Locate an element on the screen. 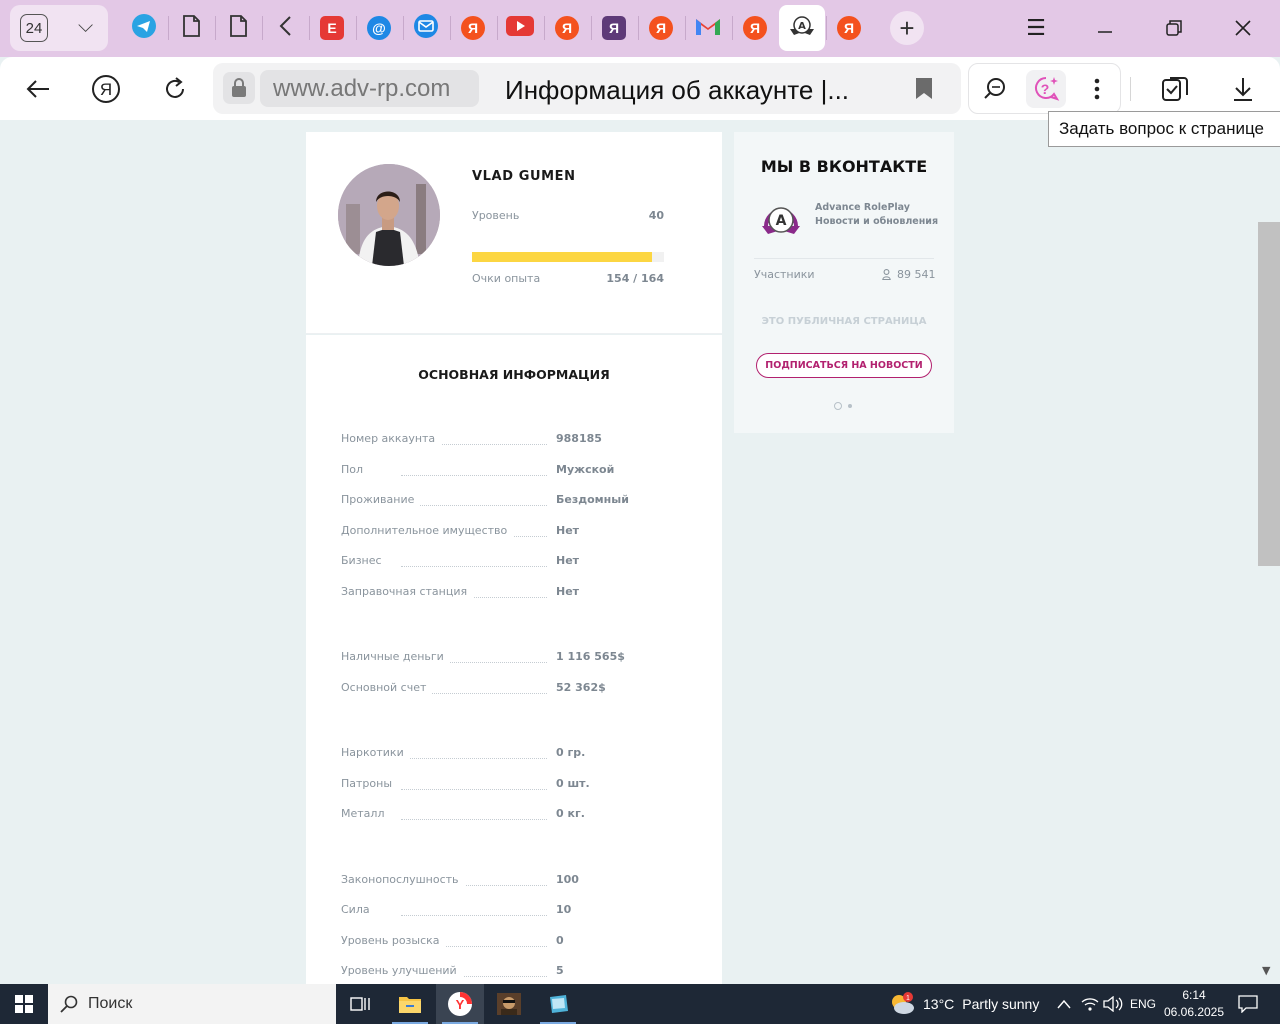 The image size is (1280, 1024). weather-widget: 1 13°C Partly sunny is located at coordinates (964, 1004).